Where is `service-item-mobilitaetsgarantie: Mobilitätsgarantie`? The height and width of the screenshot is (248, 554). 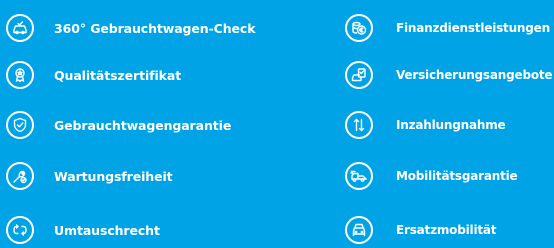 service-item-mobilitaetsgarantie: Mobilitätsgarantie is located at coordinates (431, 176).